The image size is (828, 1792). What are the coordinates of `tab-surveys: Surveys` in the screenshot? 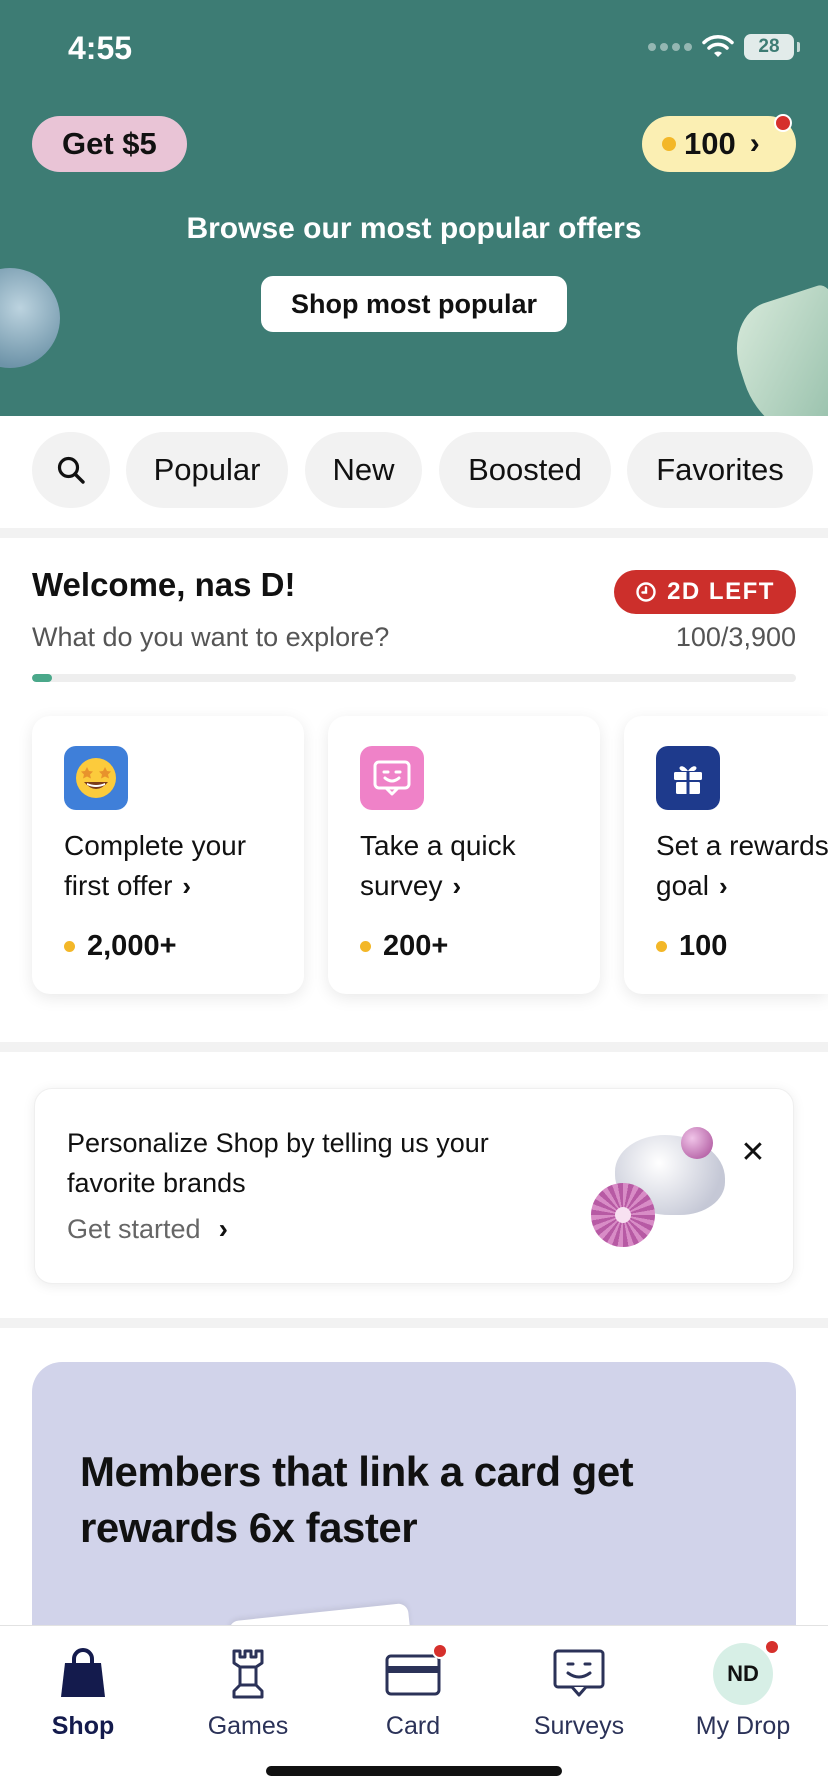 It's located at (579, 1699).